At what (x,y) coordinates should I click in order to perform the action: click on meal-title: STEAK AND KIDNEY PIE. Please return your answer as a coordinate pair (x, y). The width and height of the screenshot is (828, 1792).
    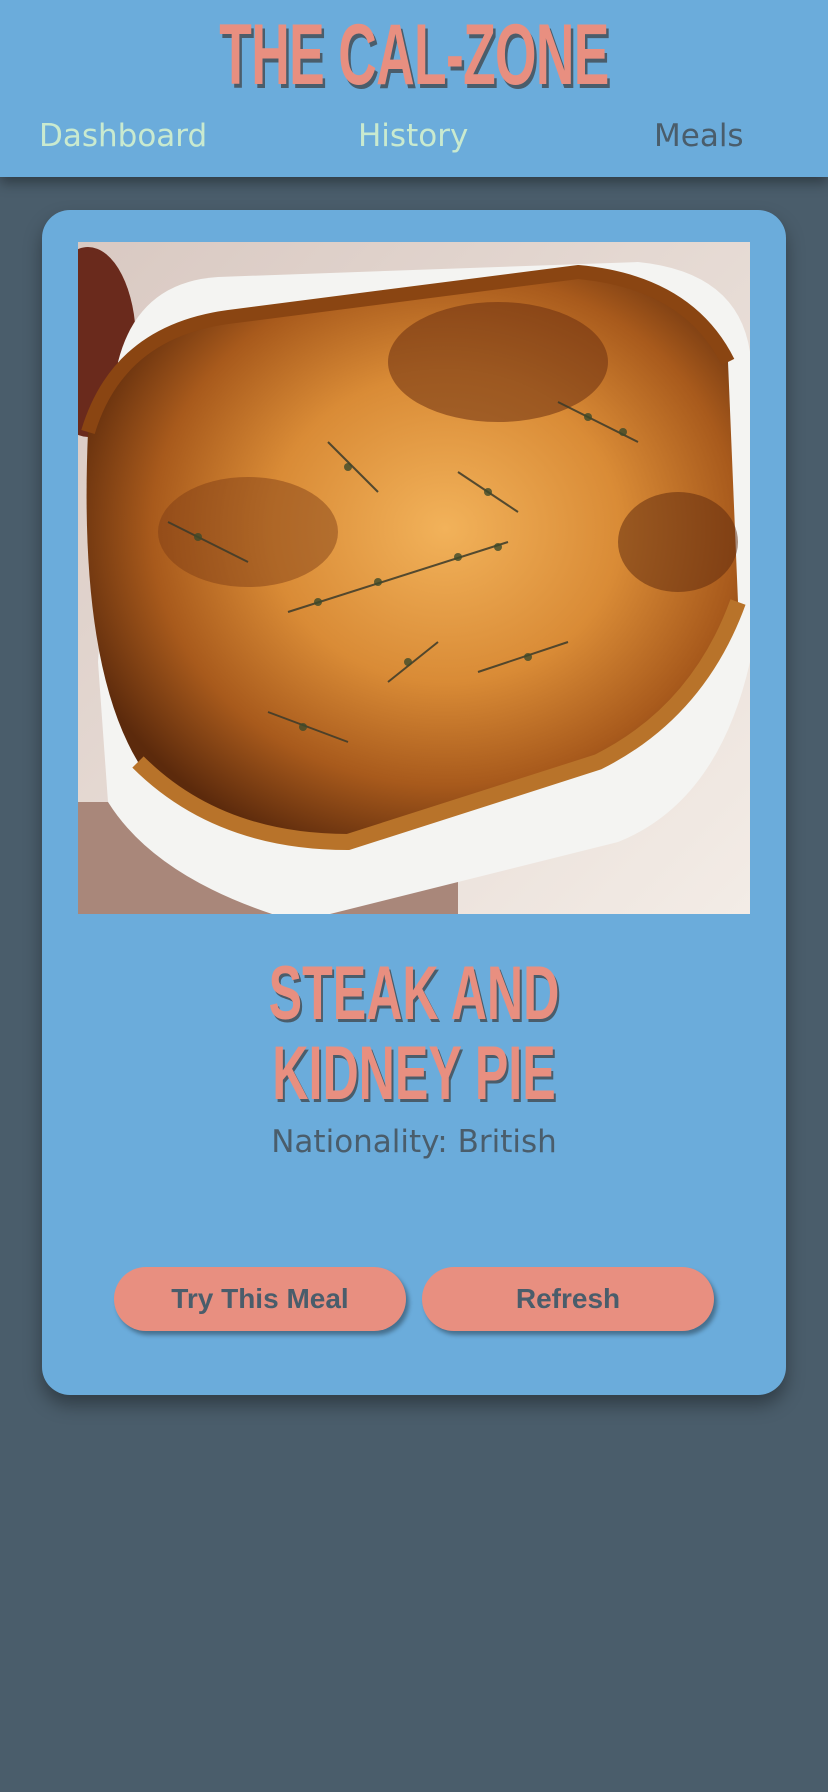
    Looking at the image, I should click on (414, 1033).